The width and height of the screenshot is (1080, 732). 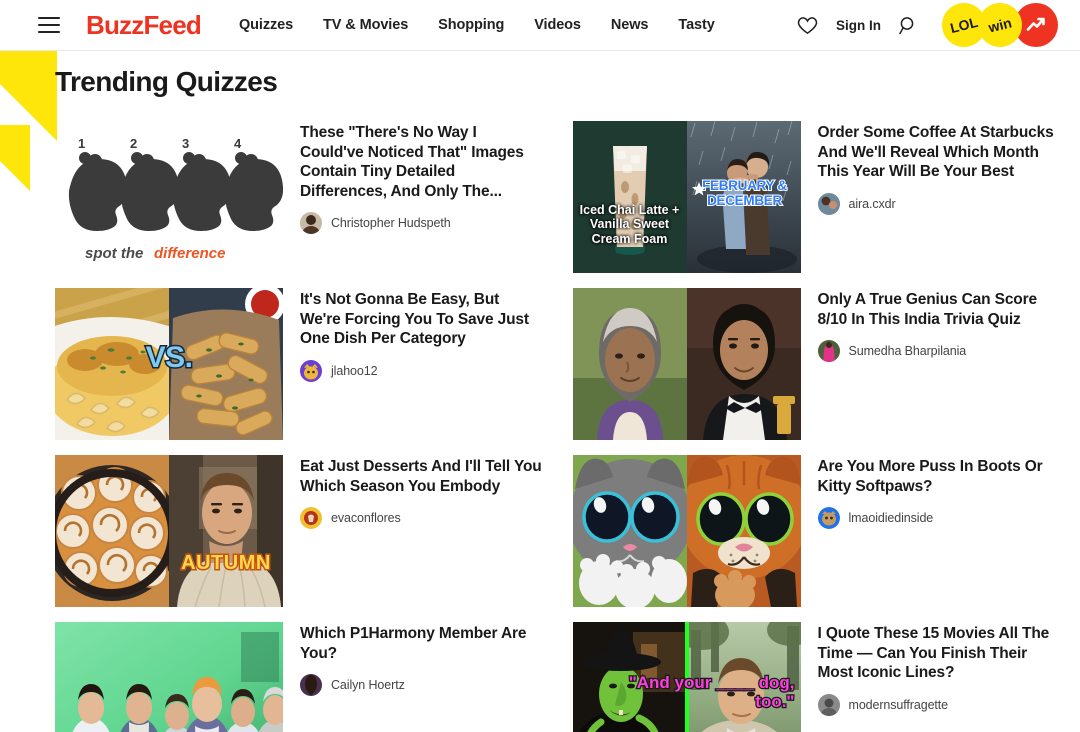 What do you see at coordinates (185, 143) in the screenshot?
I see `svg-text: 3` at bounding box center [185, 143].